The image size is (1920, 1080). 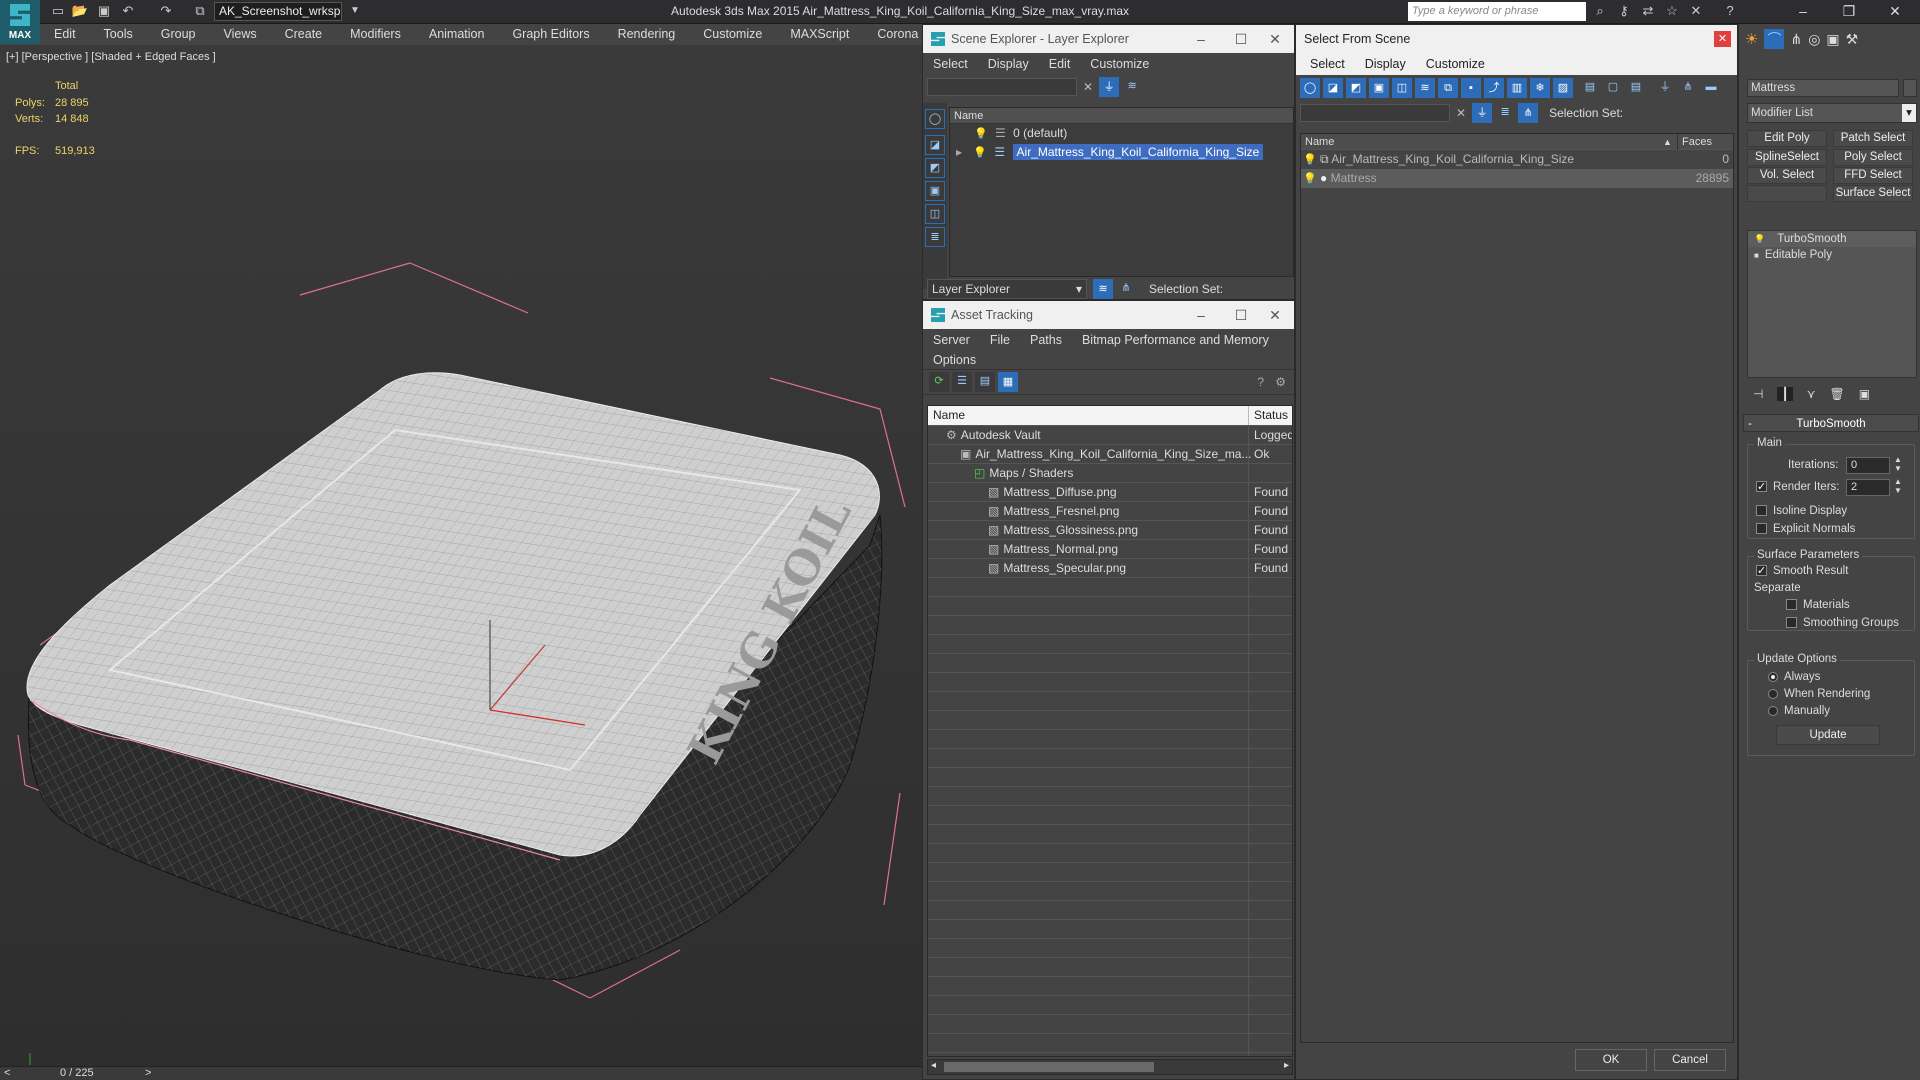 What do you see at coordinates (1688, 88) in the screenshot?
I see `hierarchy-filter-icon: ⋔` at bounding box center [1688, 88].